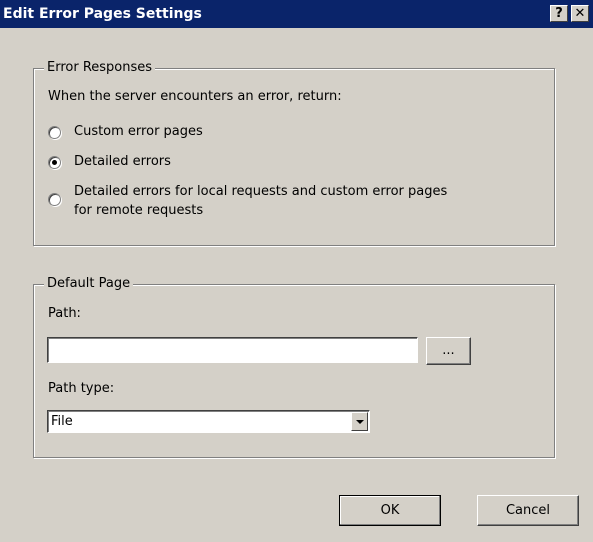 This screenshot has height=542, width=593. What do you see at coordinates (296, 14) in the screenshot?
I see `title-bar: Edit Error Pages Settings ? ✕` at bounding box center [296, 14].